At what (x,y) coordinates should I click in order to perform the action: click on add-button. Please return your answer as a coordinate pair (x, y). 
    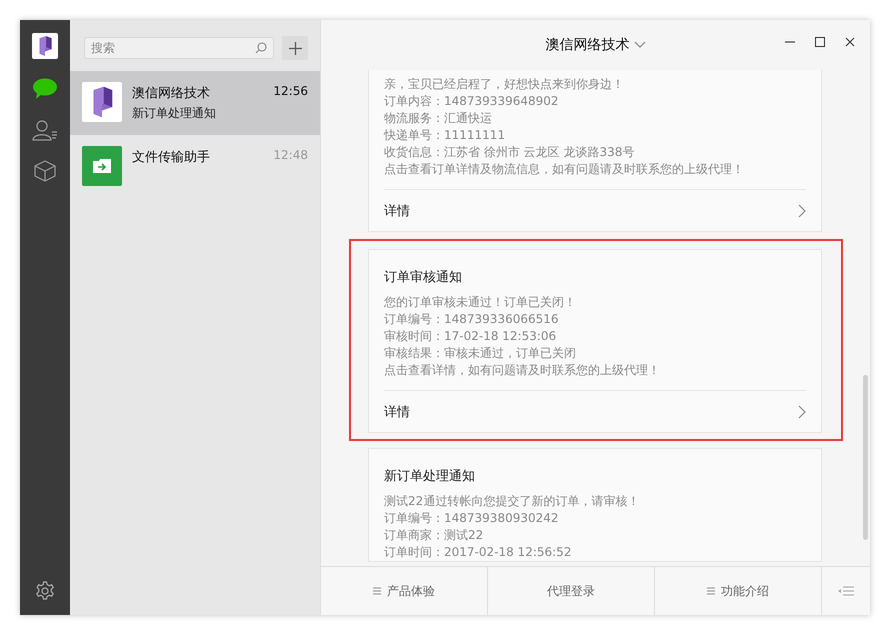
    Looking at the image, I should click on (295, 48).